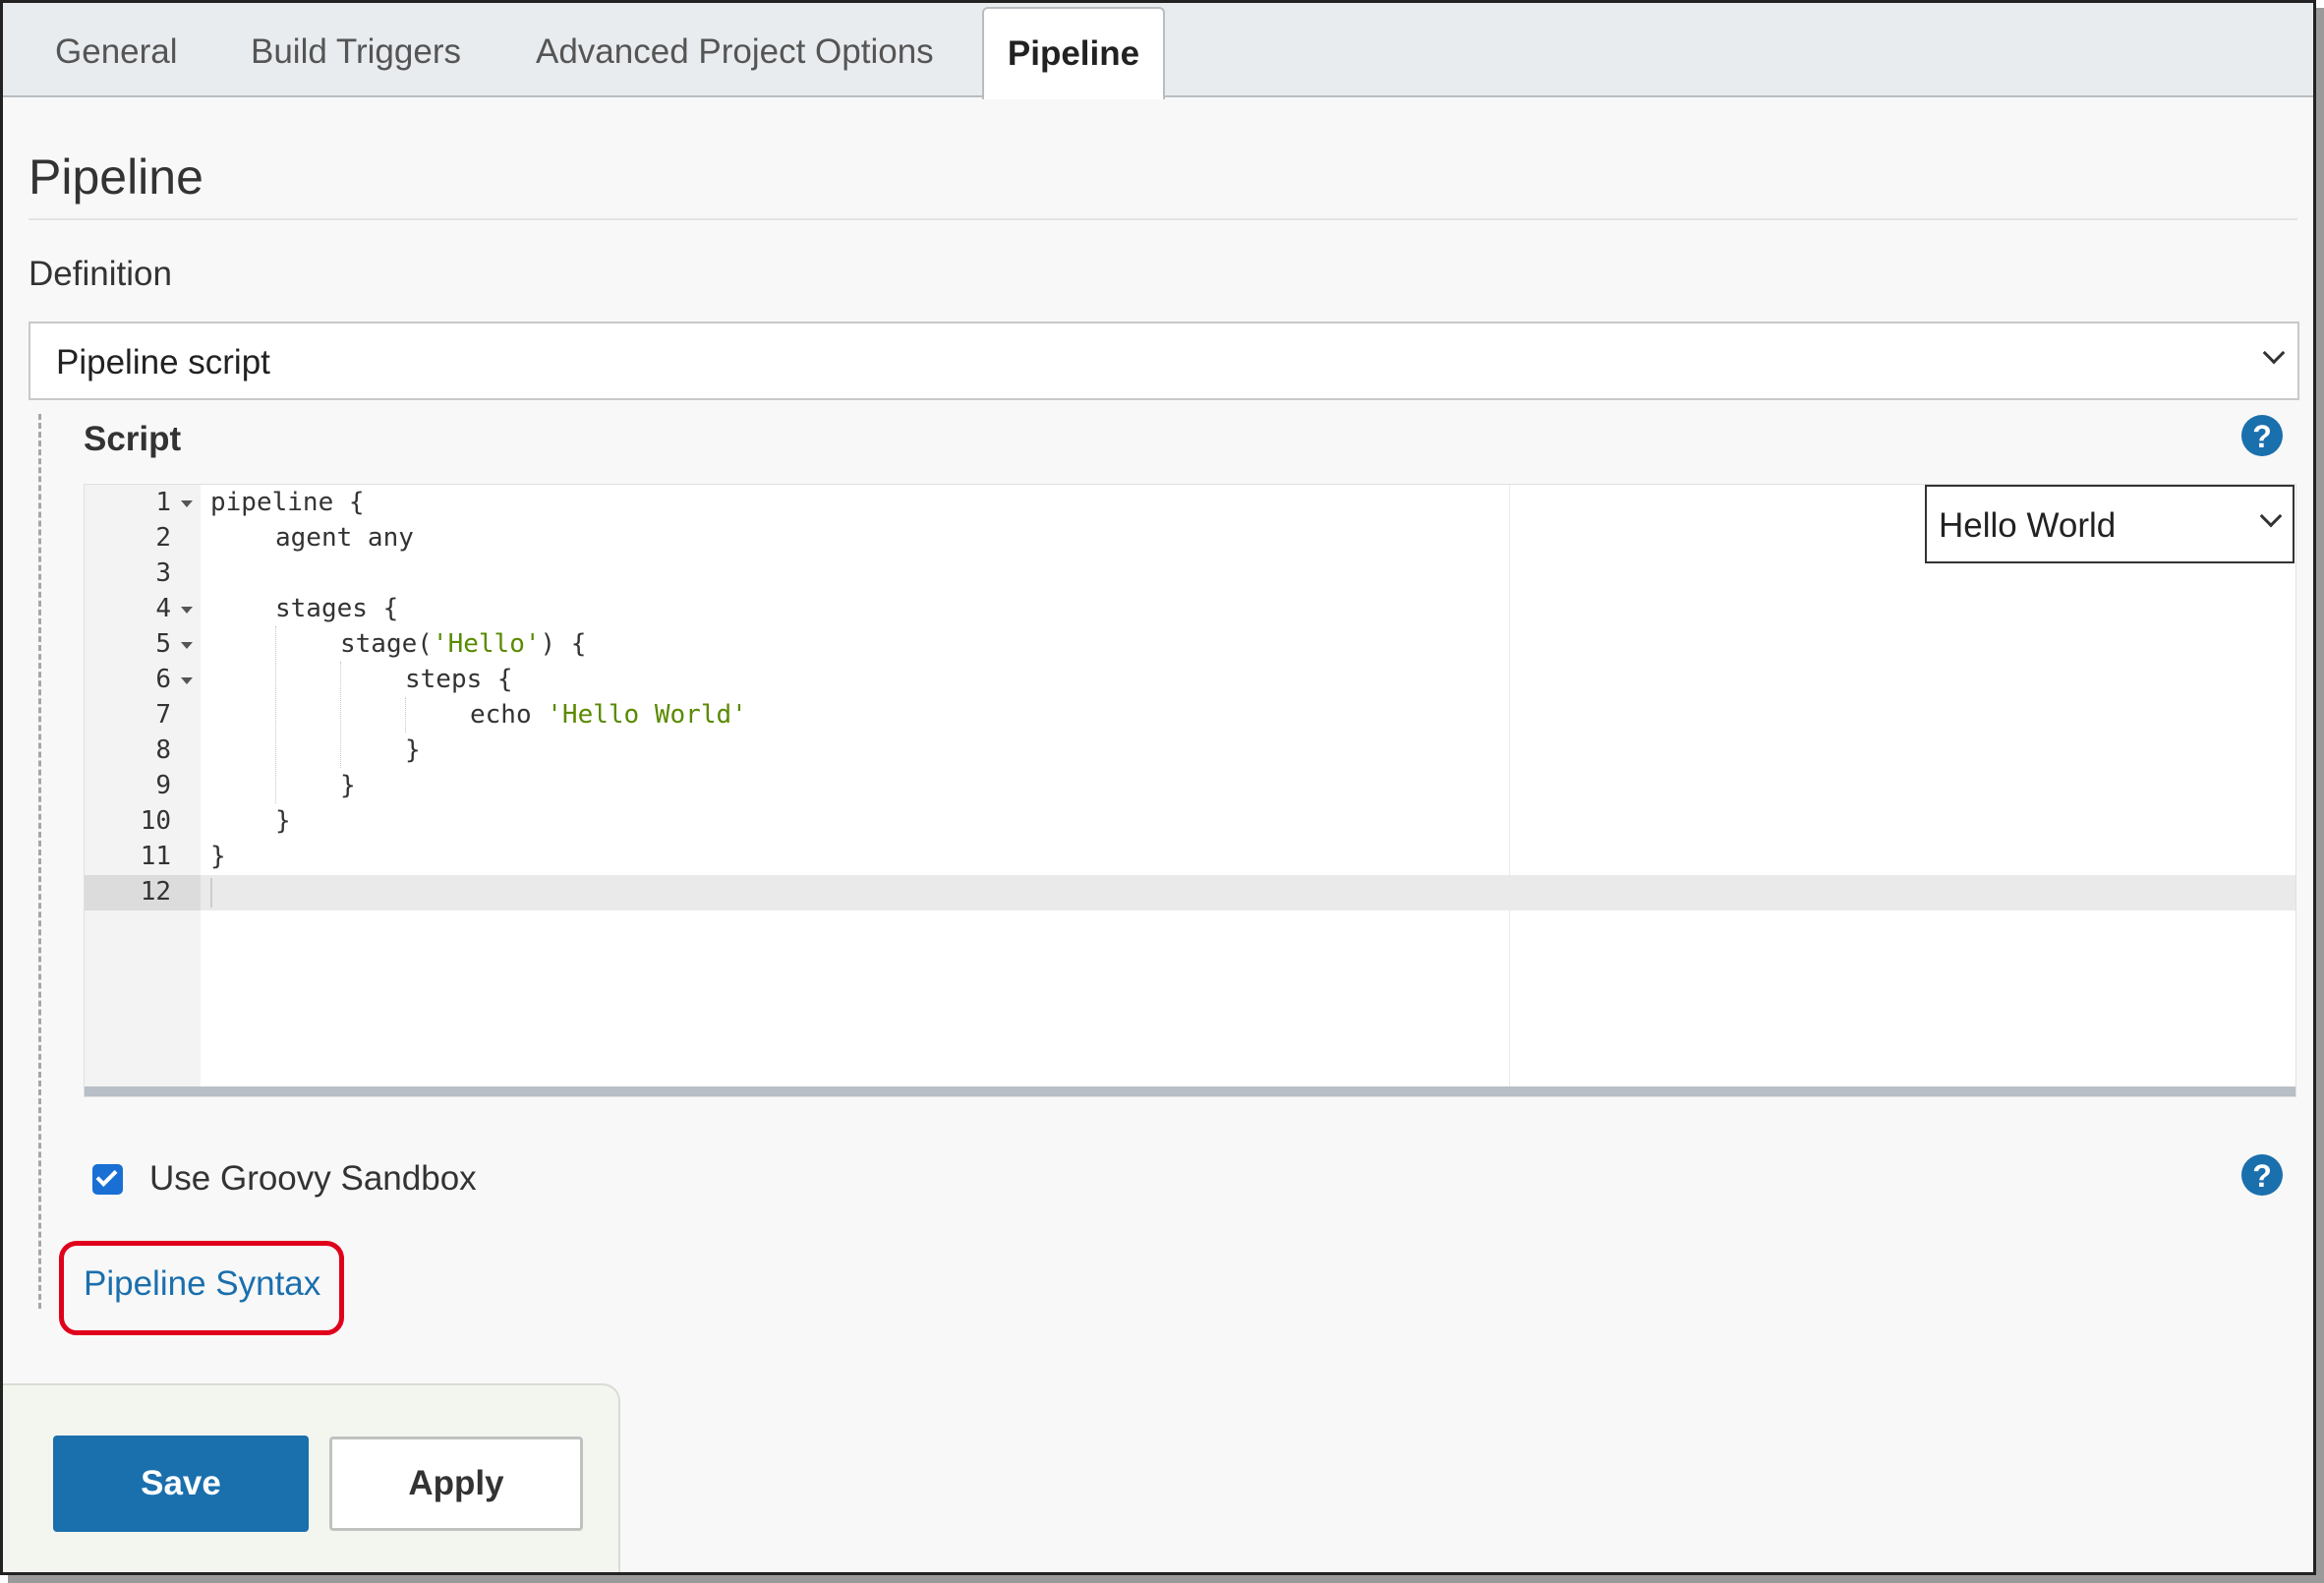 The width and height of the screenshot is (2324, 1583). I want to click on definition-select: Pipeline script, so click(1164, 361).